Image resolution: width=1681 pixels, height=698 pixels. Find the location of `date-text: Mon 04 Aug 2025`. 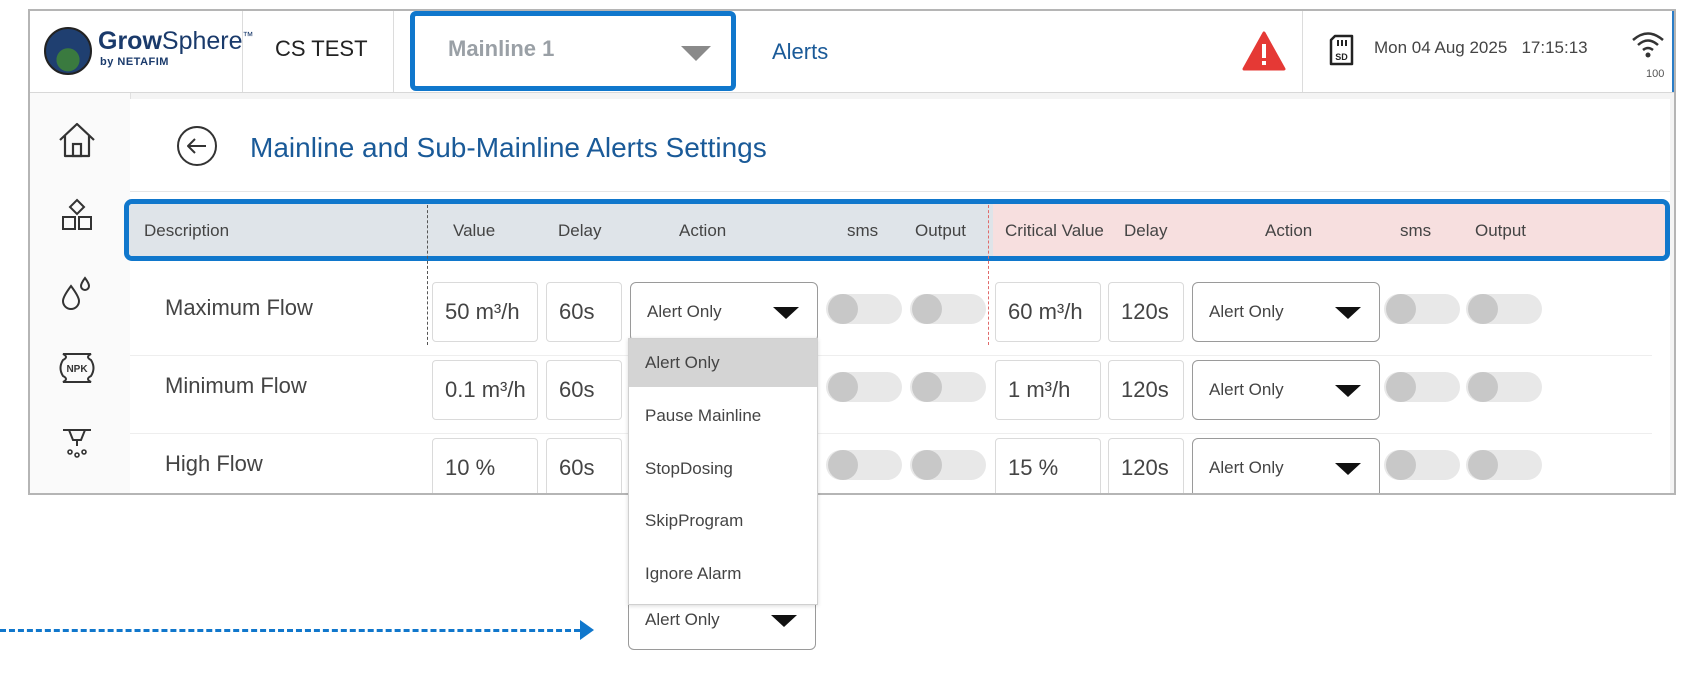

date-text: Mon 04 Aug 2025 is located at coordinates (1441, 47).